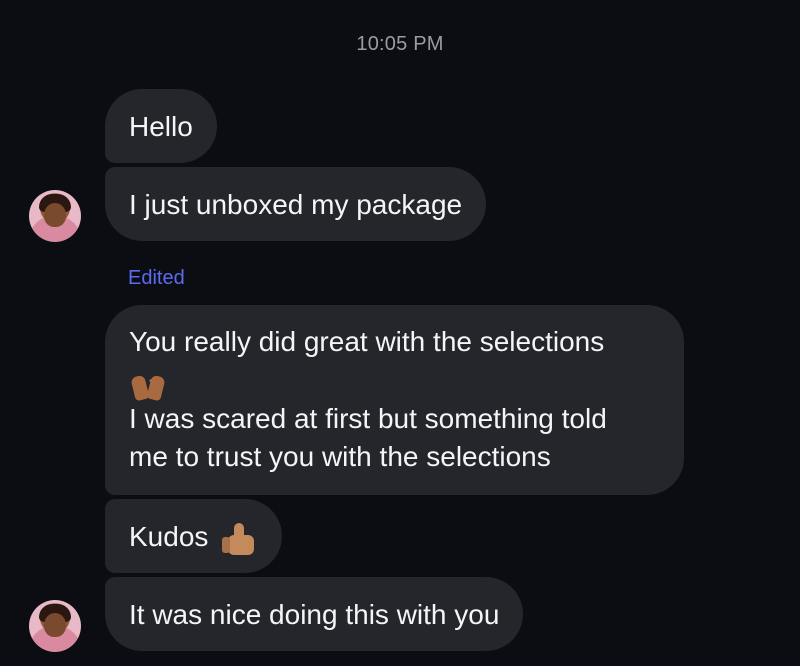  Describe the element at coordinates (368, 418) in the screenshot. I see `message-text-line: I was scared at first but something told` at that location.